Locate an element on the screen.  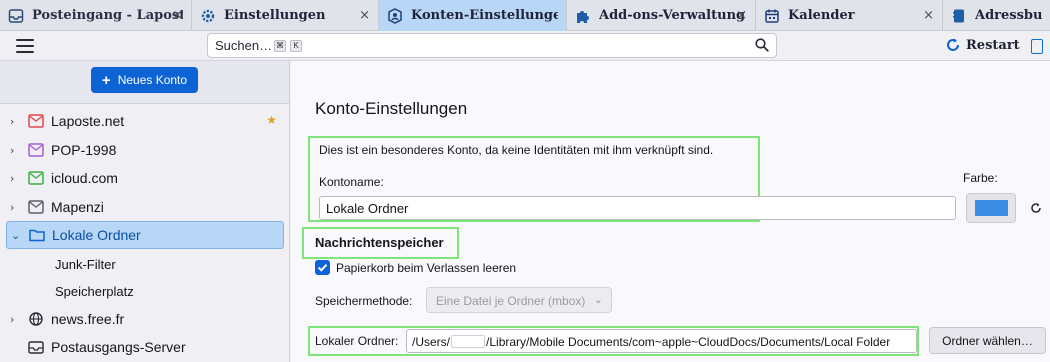
search-input: Suchen… ⌘ K is located at coordinates (492, 45).